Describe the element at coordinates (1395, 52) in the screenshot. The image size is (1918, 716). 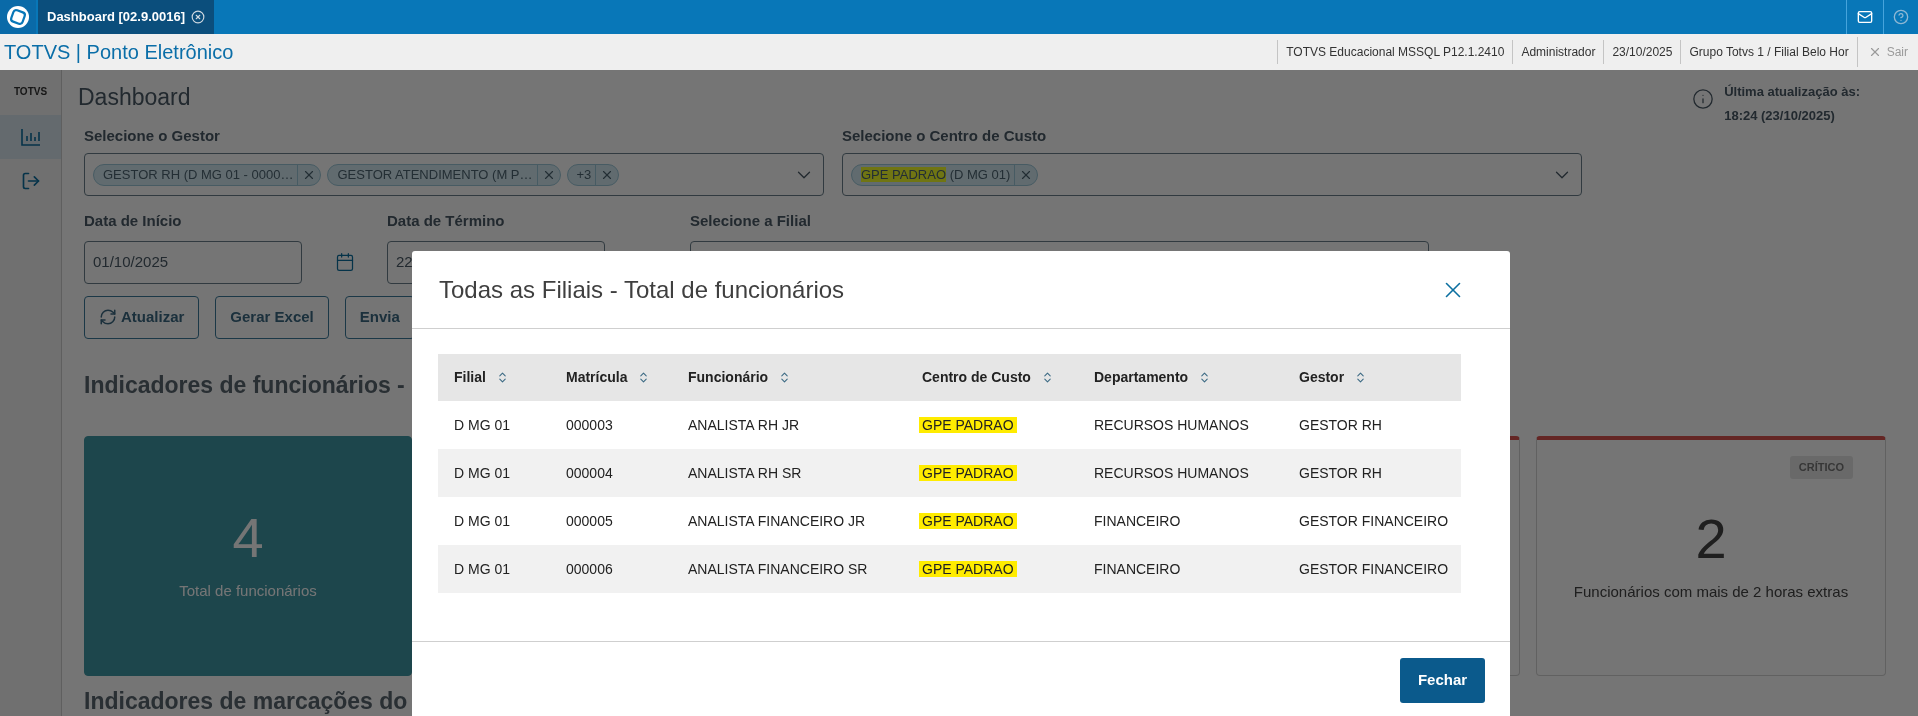
I see `session-info: TOTVS Educacional MSSQL P12.1.2410` at that location.